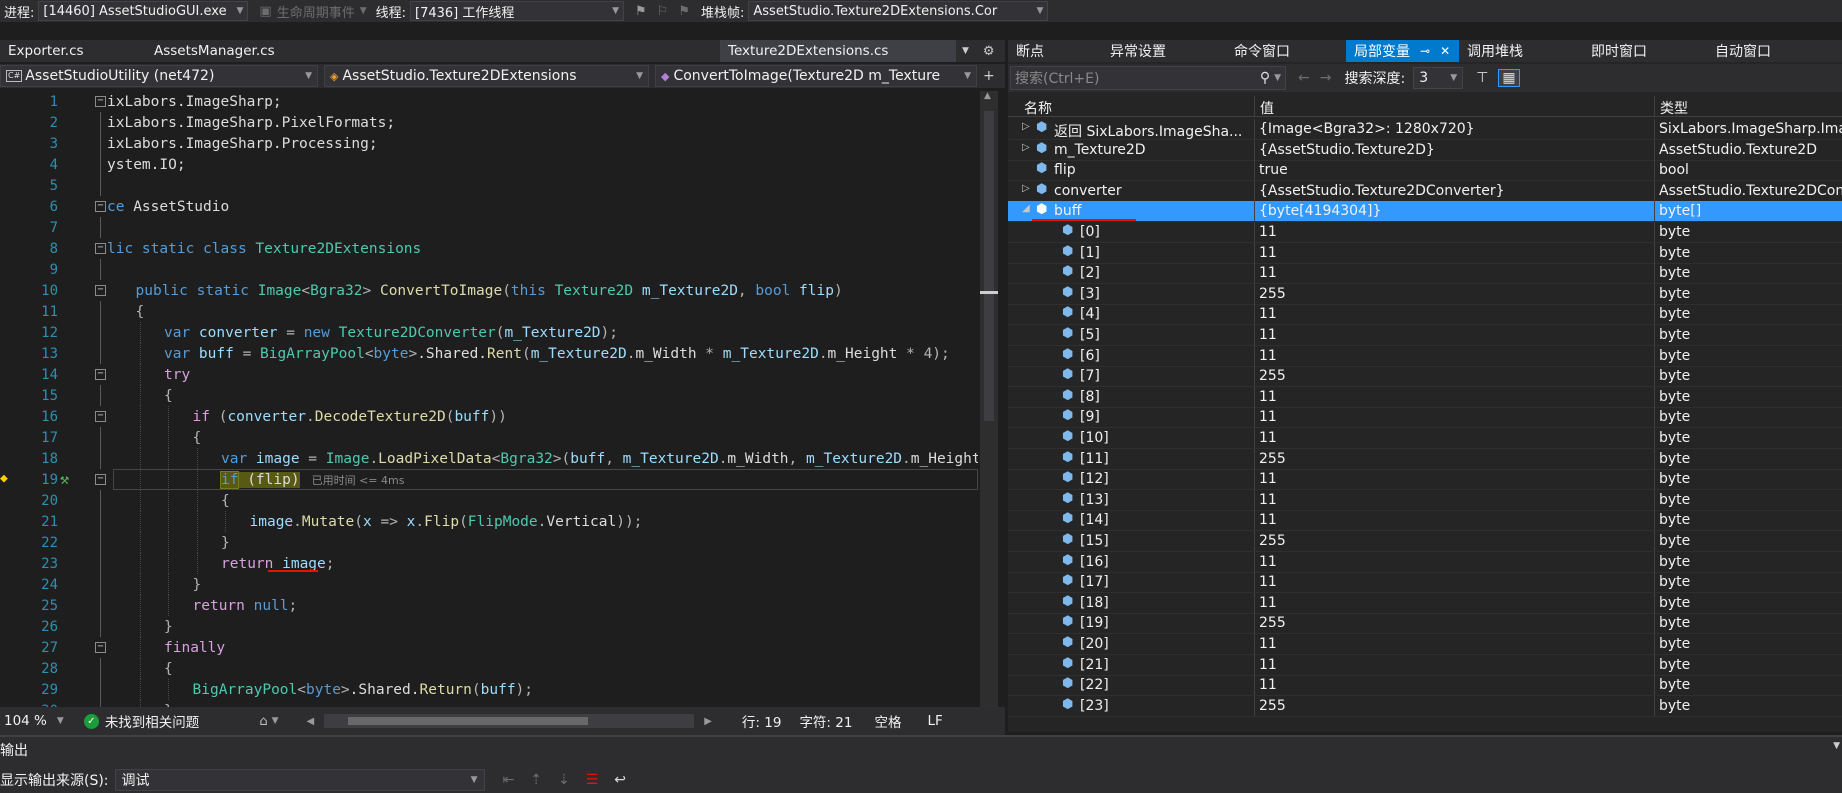  Describe the element at coordinates (489, 164) in the screenshot. I see `code-line: 4 ystem.IO;` at that location.